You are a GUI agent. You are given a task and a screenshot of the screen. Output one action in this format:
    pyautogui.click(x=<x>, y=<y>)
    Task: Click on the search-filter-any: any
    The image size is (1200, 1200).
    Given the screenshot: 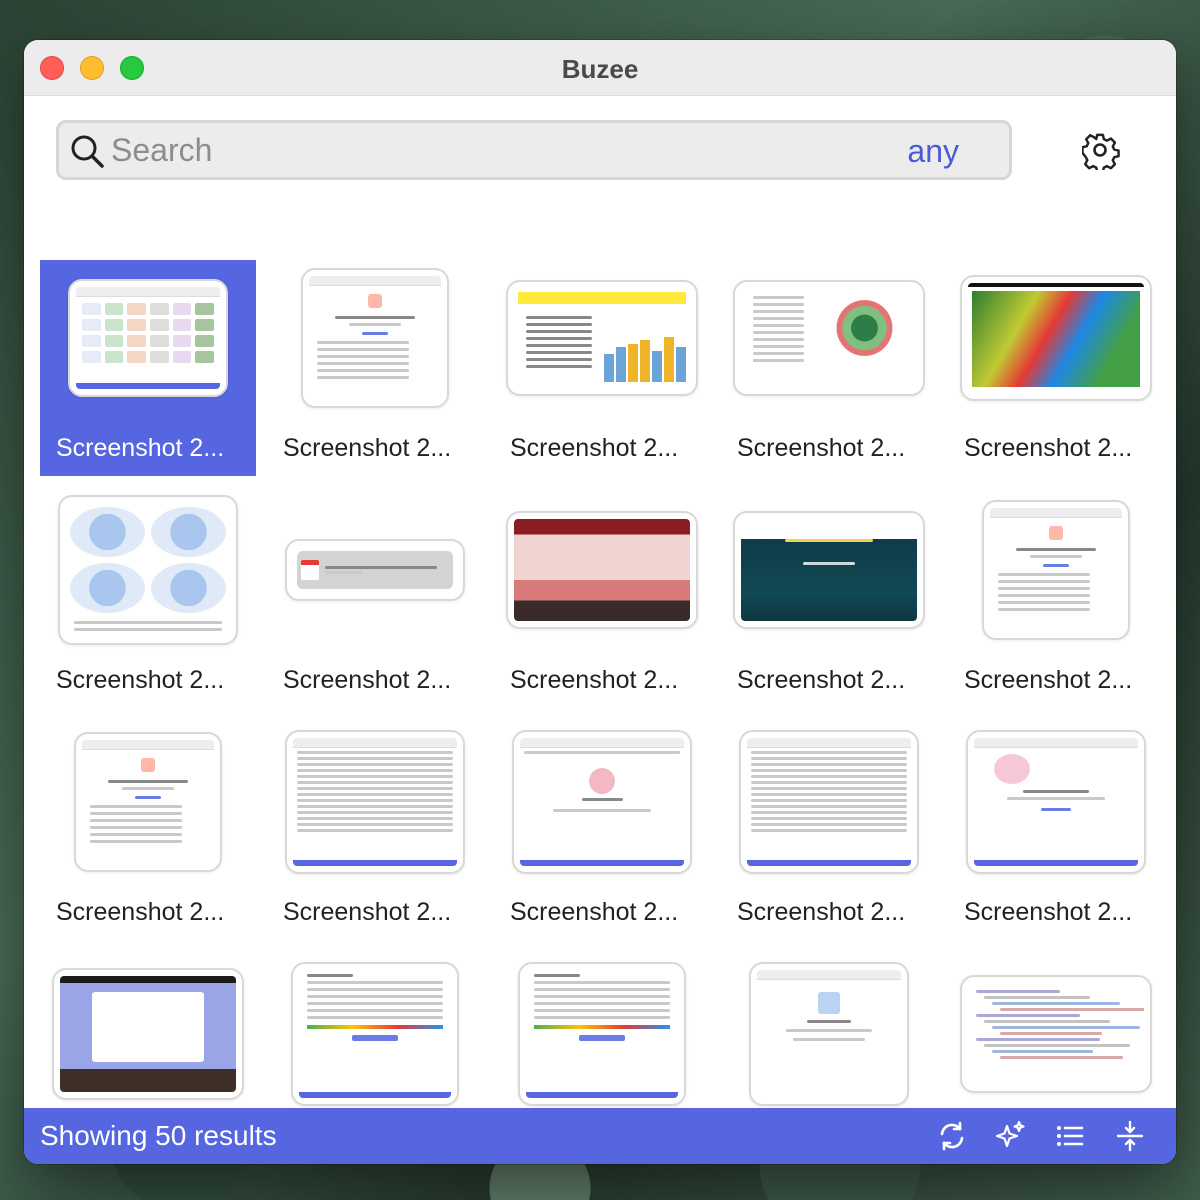 What is the action you would take?
    pyautogui.click(x=933, y=151)
    